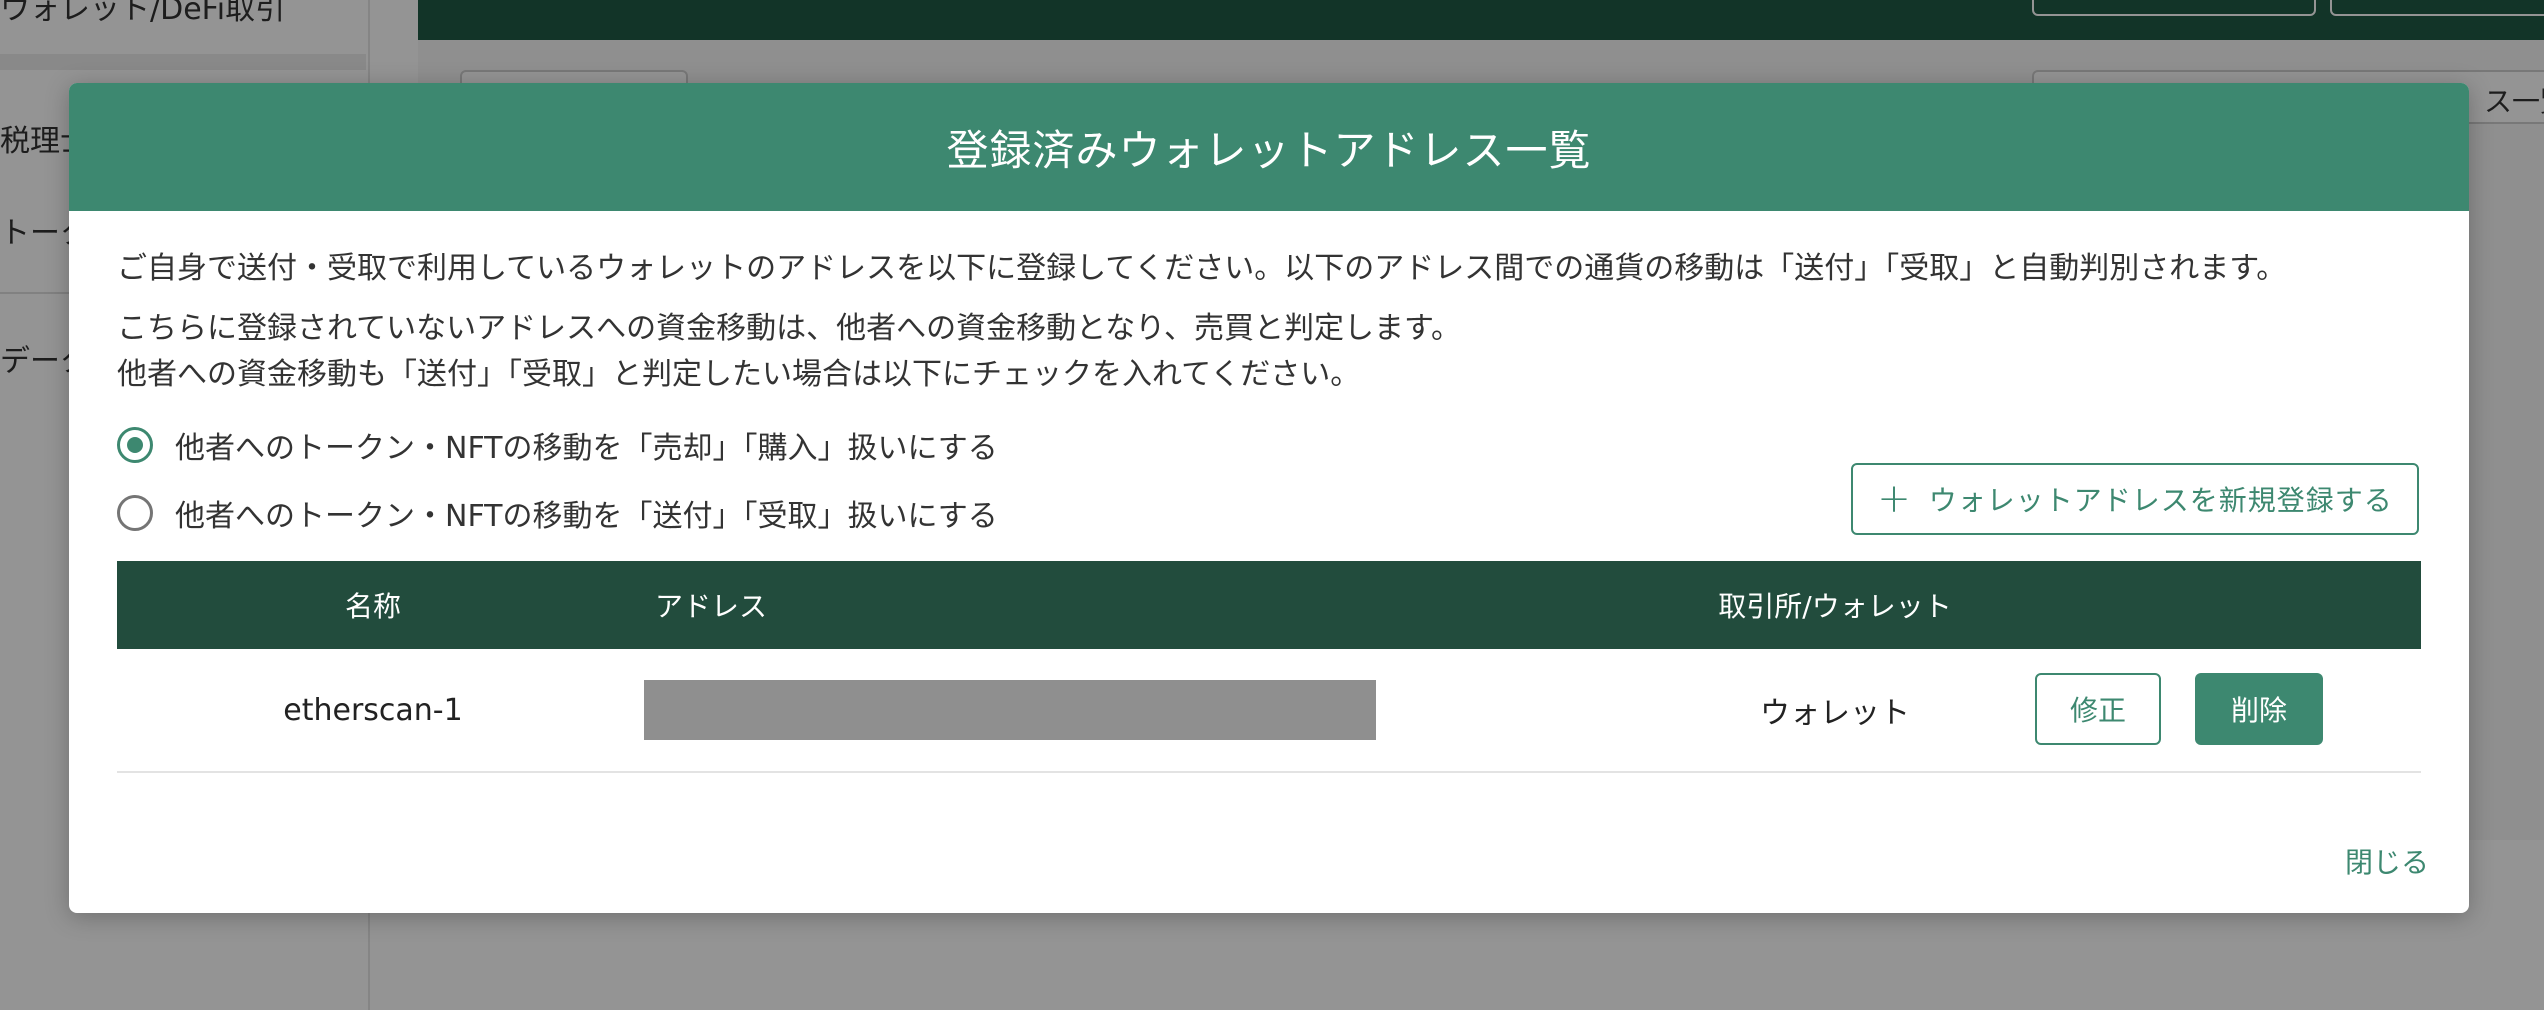  I want to click on add-wallet-address-label: ウォレットアドレスを新規登録する, so click(2160, 500).